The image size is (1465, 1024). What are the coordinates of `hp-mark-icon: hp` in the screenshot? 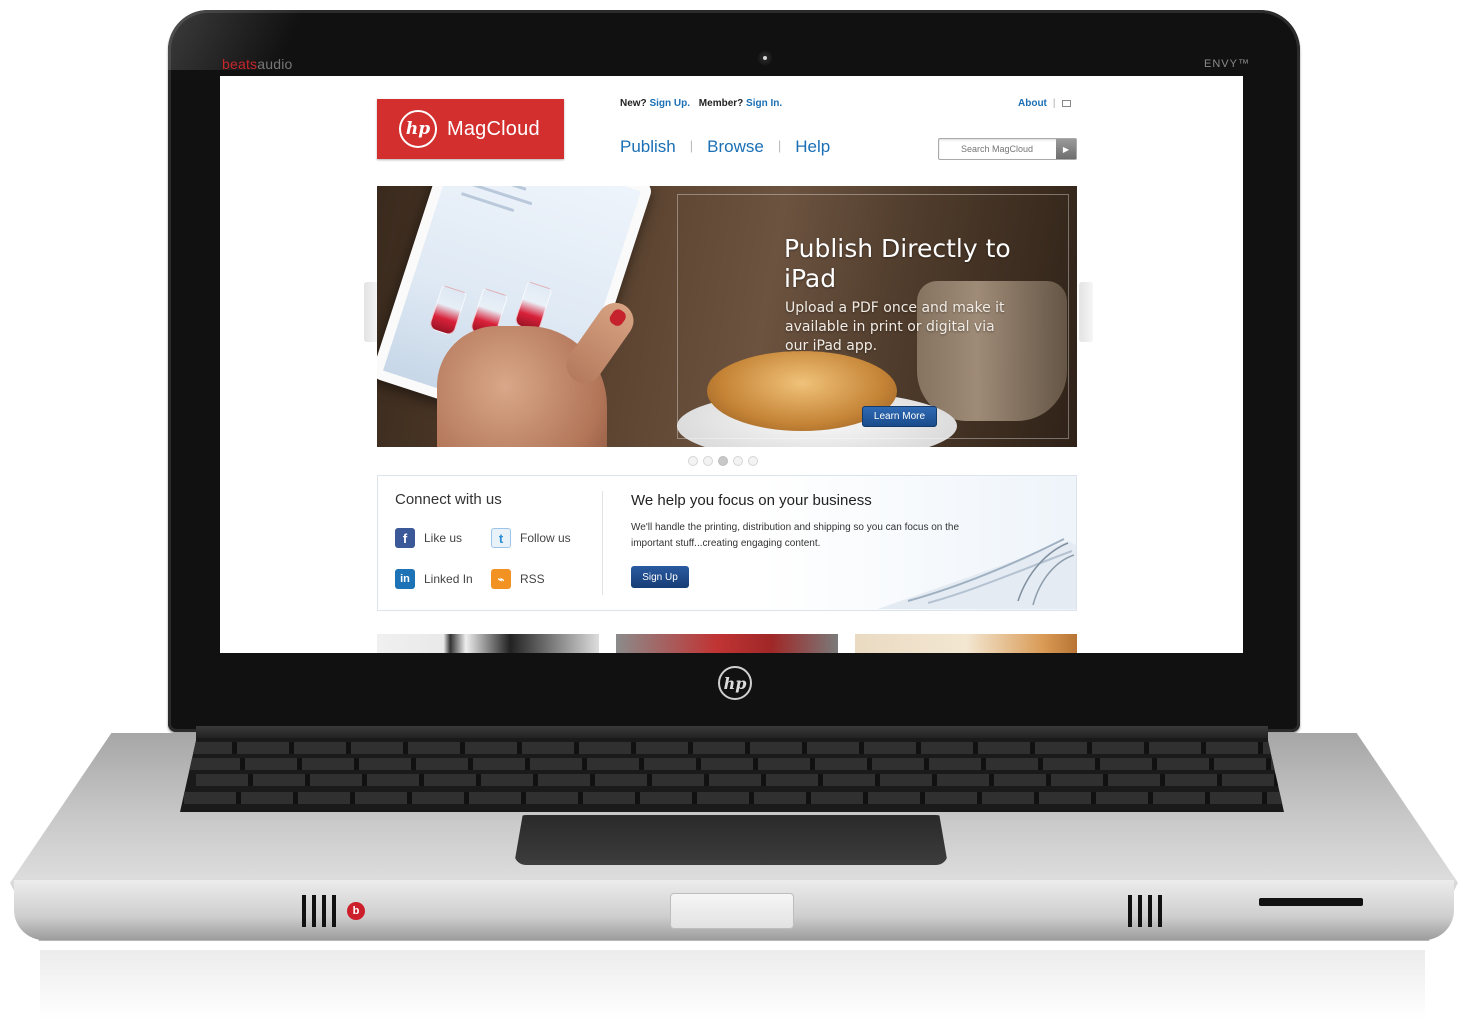 It's located at (418, 129).